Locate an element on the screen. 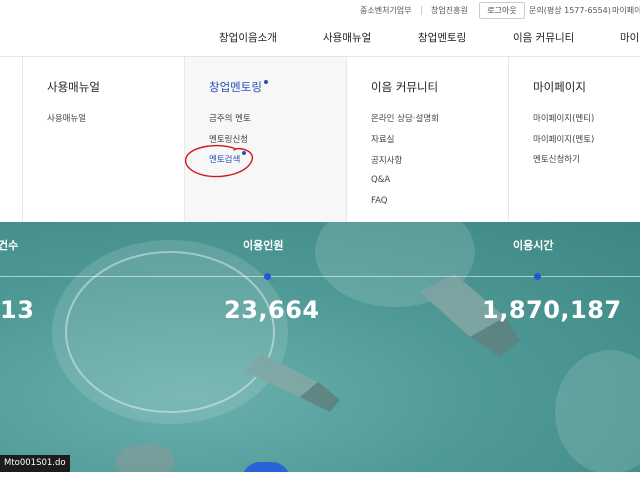  menu-item-online-consult: 온라인 상담·설명회 is located at coordinates (405, 118).